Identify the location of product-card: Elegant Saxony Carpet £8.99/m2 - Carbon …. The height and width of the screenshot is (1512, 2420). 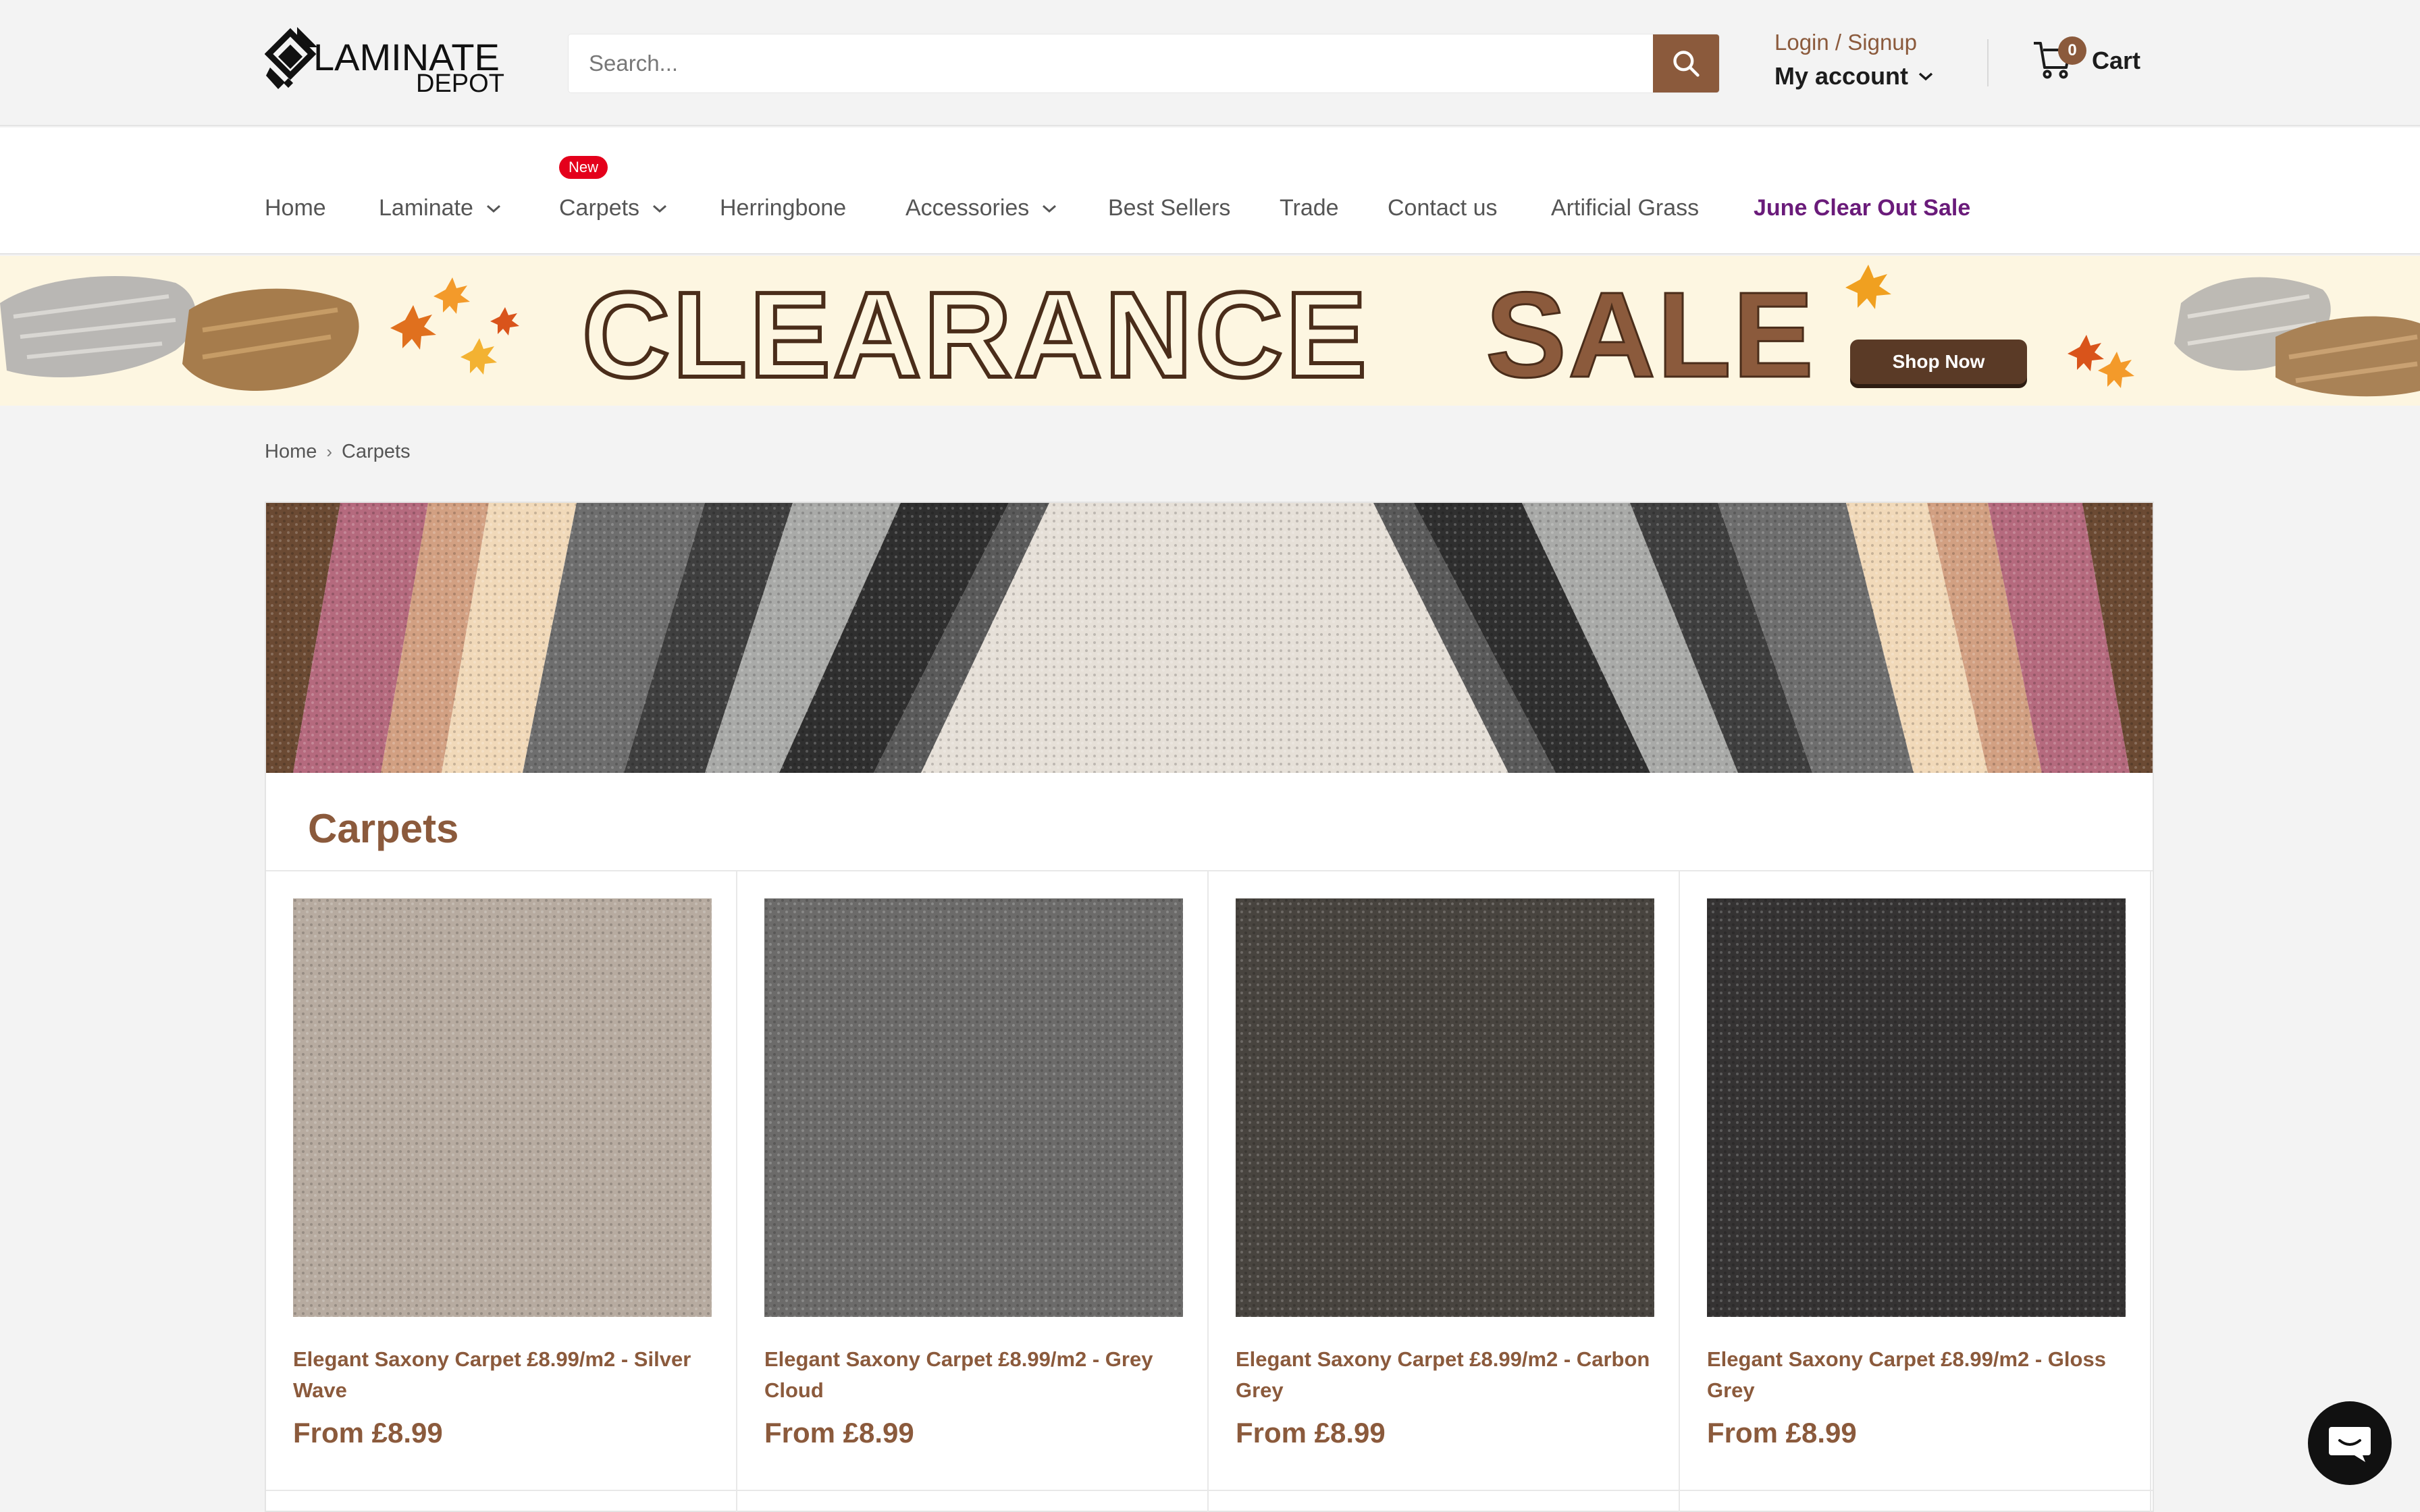
(1444, 1191).